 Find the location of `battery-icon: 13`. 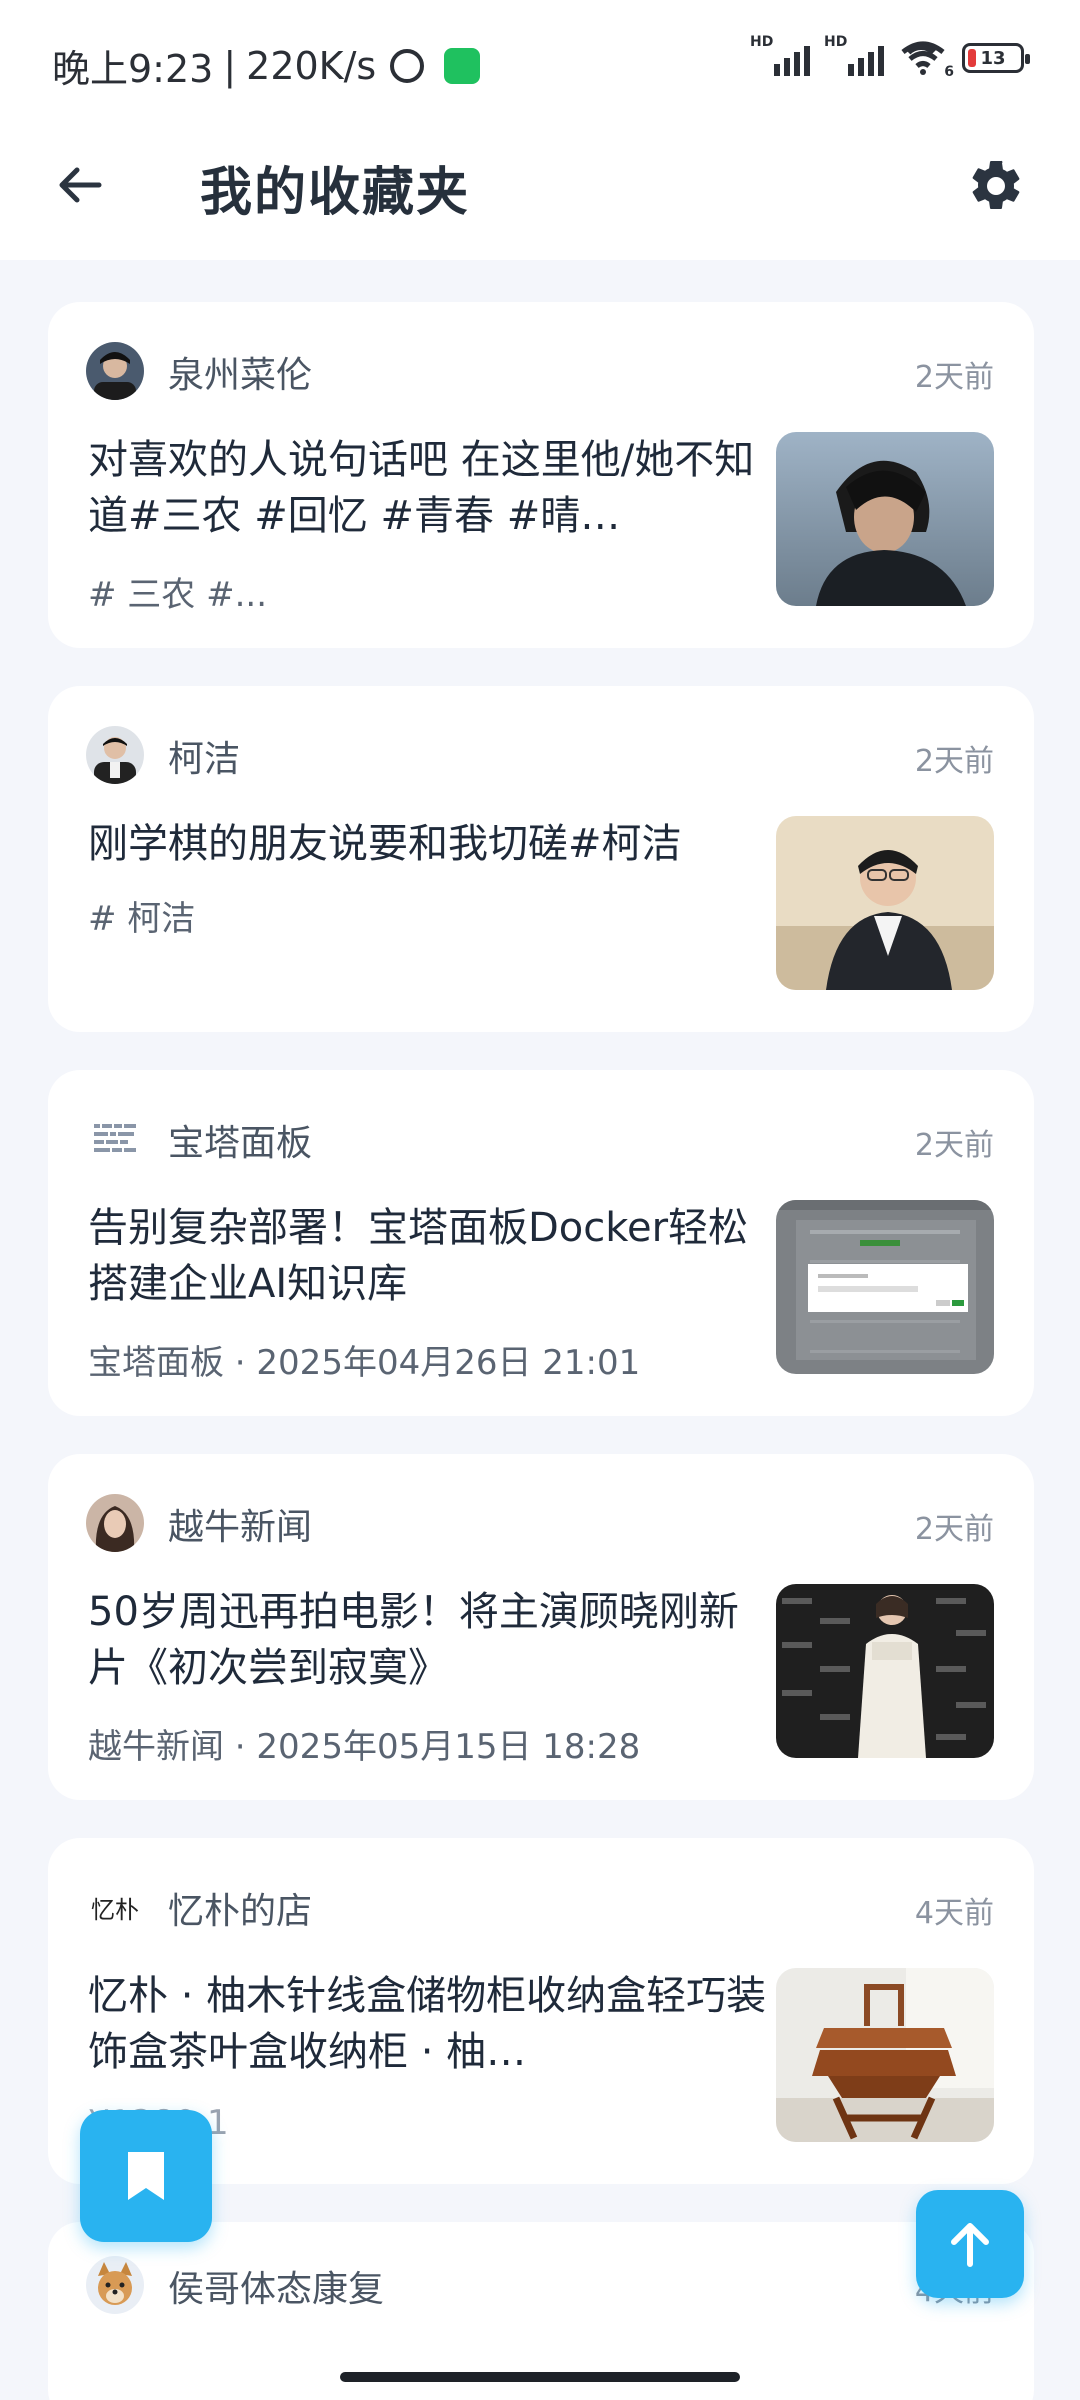

battery-icon: 13 is located at coordinates (996, 58).